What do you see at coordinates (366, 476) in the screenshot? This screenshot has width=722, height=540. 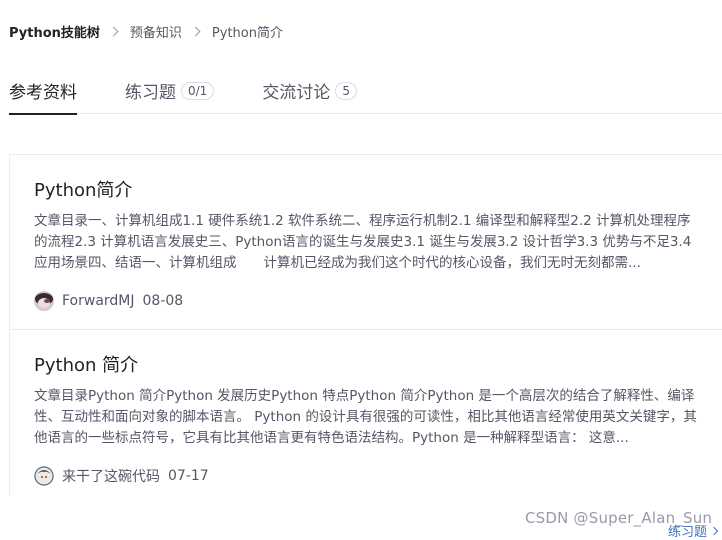 I see `article-meta: 来干了这碗代码 07-17` at bounding box center [366, 476].